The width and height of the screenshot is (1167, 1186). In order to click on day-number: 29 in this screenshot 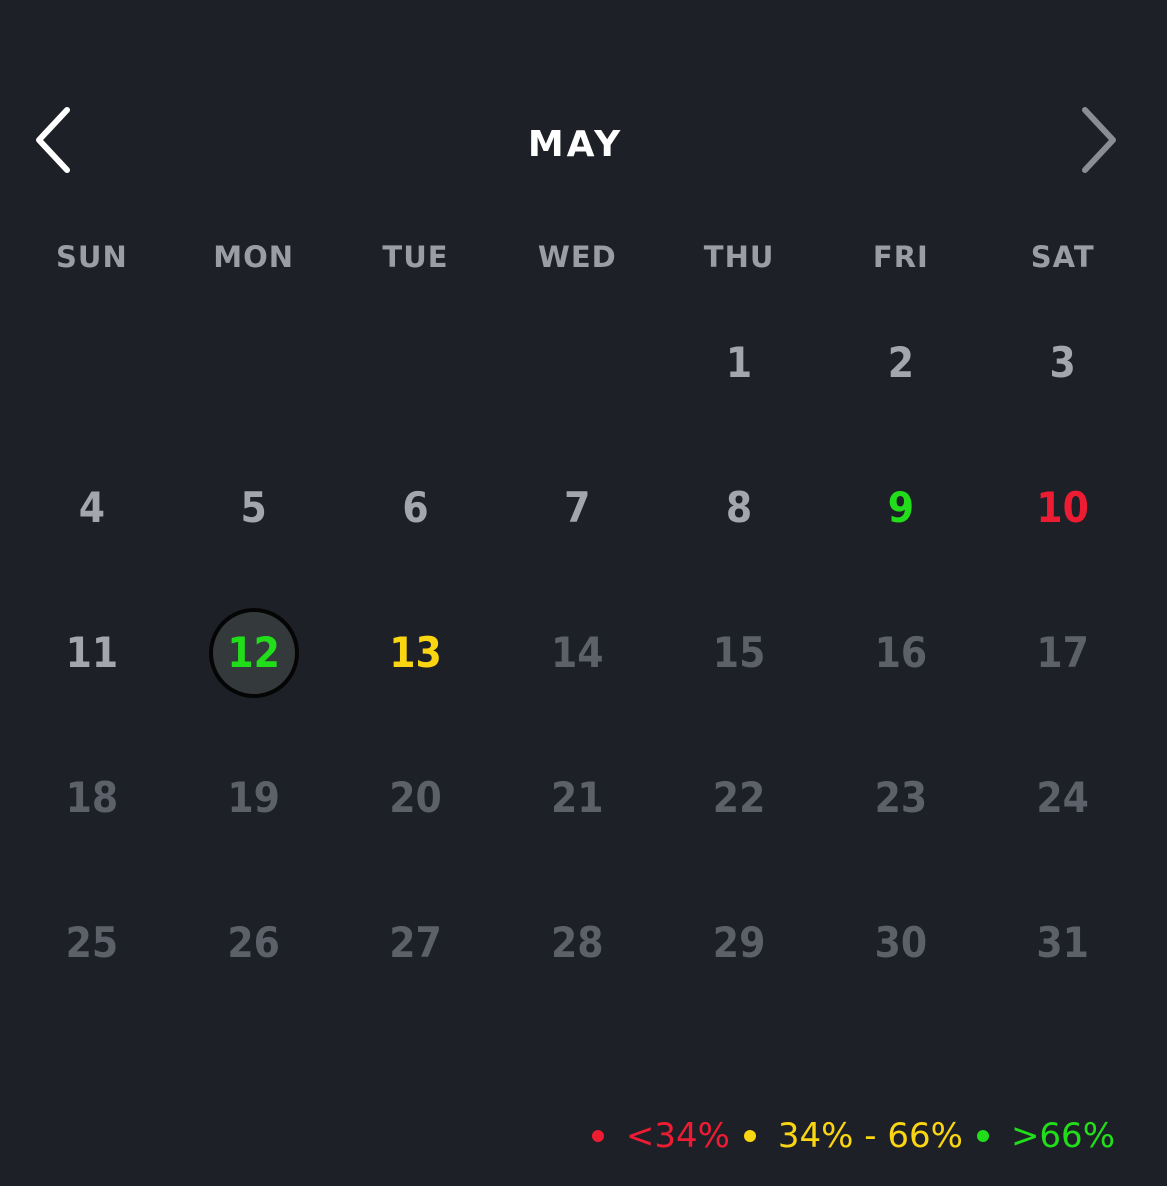, I will do `click(739, 942)`.